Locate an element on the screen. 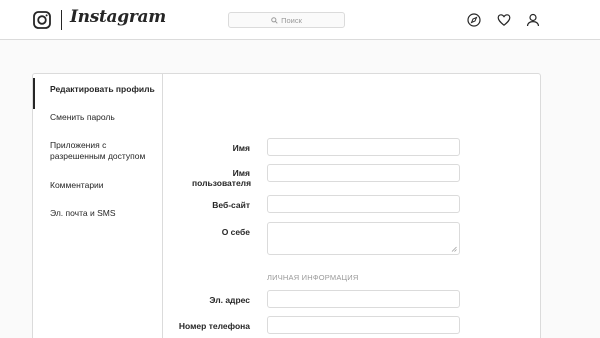  name-label: Имя is located at coordinates (241, 148).